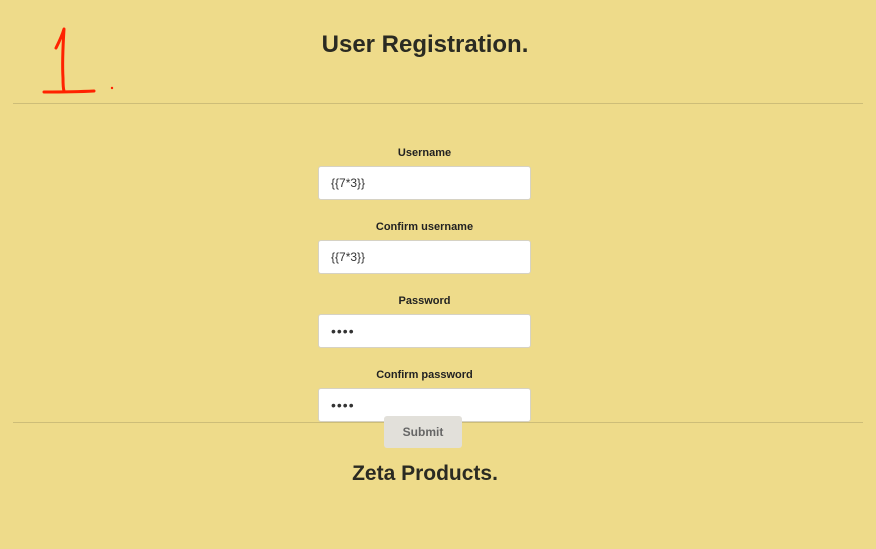 The height and width of the screenshot is (549, 876). I want to click on submit-button: Submit, so click(423, 432).